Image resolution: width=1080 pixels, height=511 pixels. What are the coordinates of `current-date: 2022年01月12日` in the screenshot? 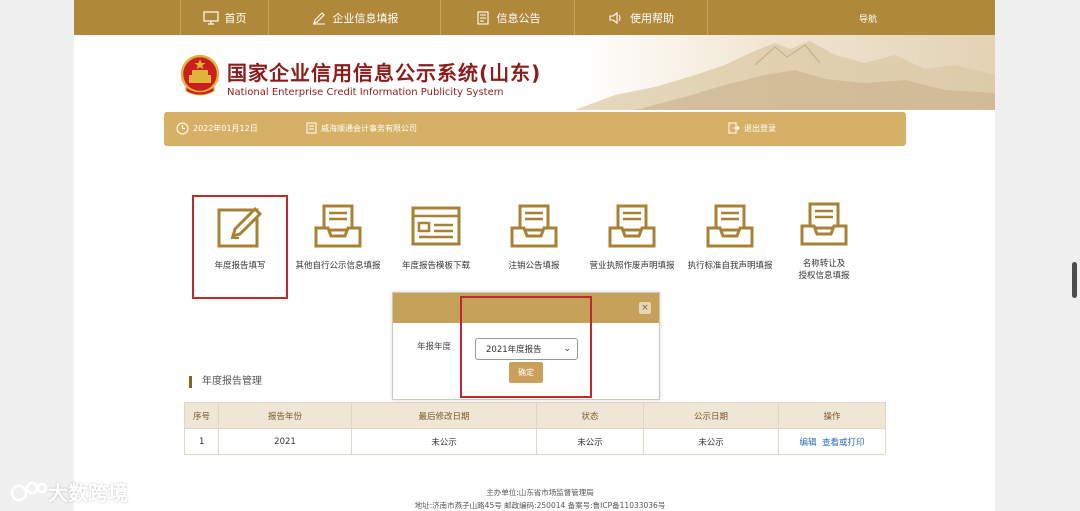 It's located at (225, 128).